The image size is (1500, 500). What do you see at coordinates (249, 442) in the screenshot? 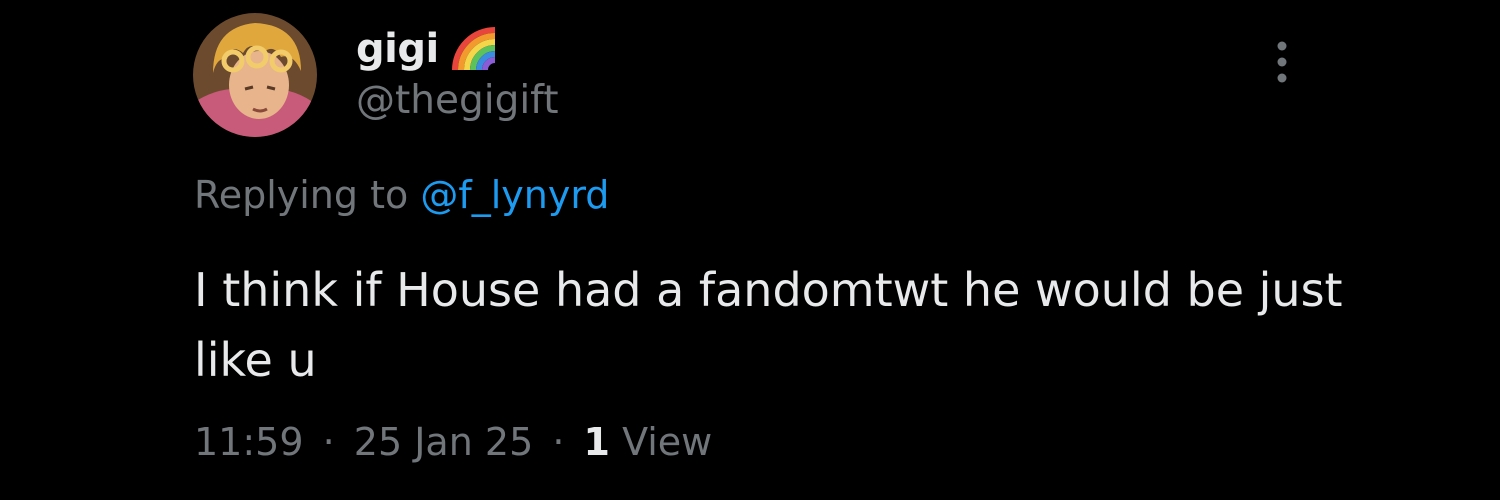
I see `tweet-time: 11:59` at bounding box center [249, 442].